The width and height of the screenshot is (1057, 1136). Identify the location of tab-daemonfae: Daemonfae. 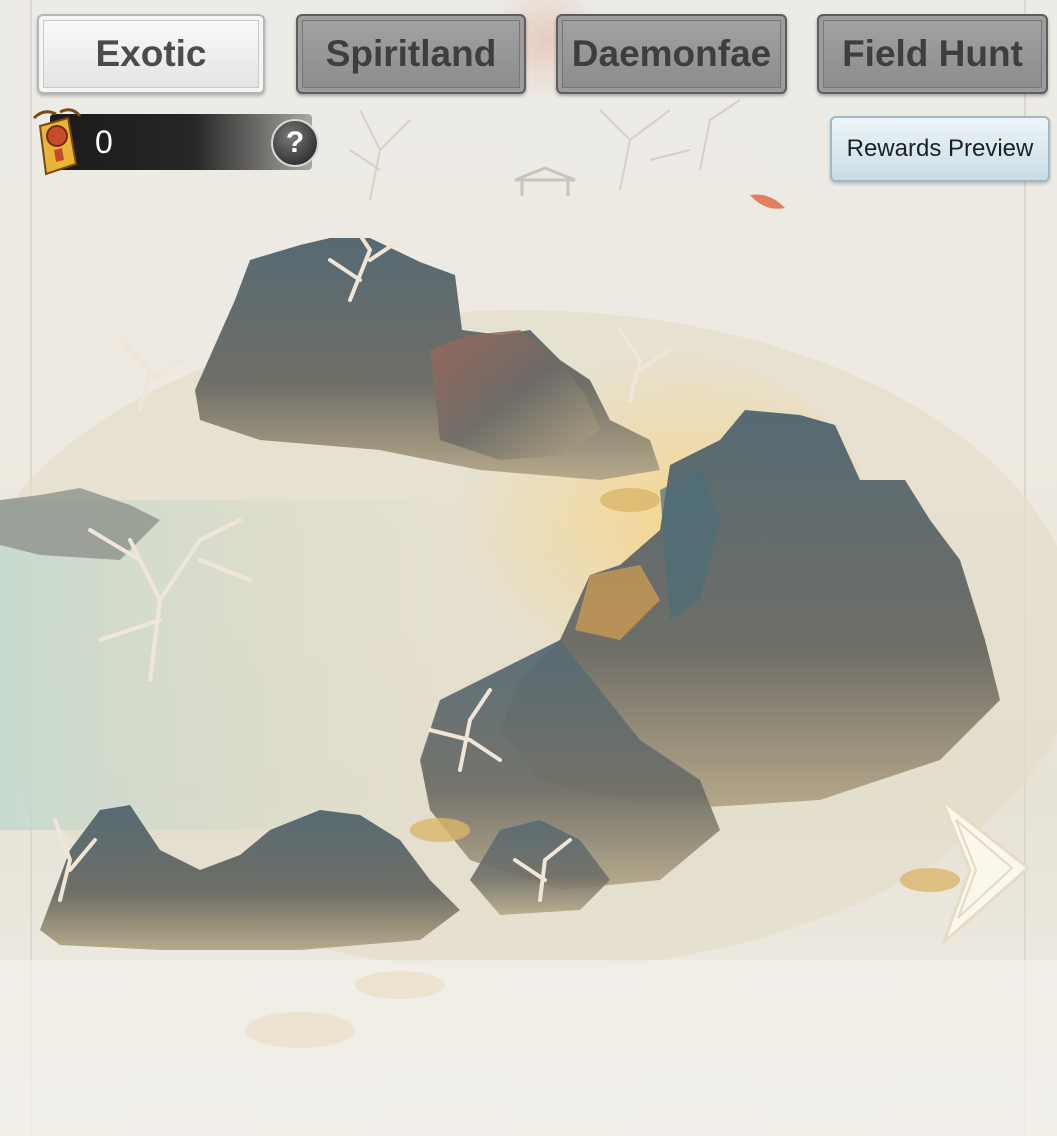
(671, 54).